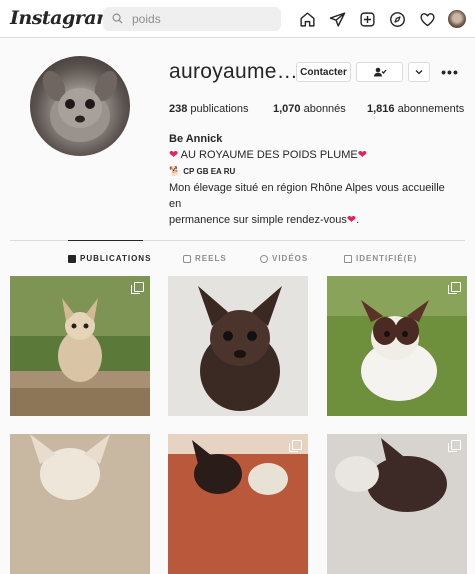 The width and height of the screenshot is (475, 574). I want to click on follow-button, so click(379, 72).